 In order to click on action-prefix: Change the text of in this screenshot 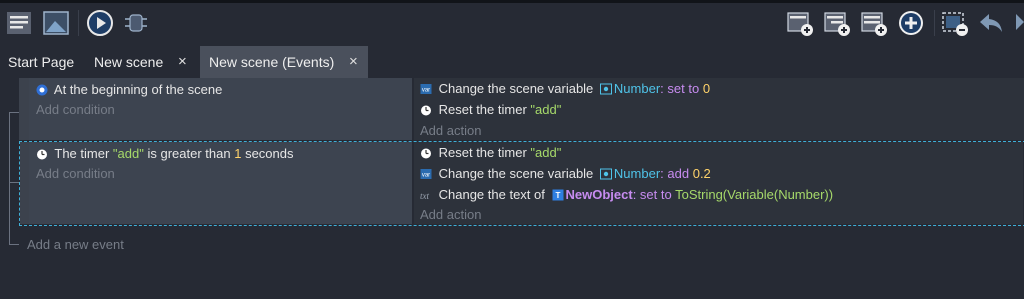, I will do `click(491, 194)`.